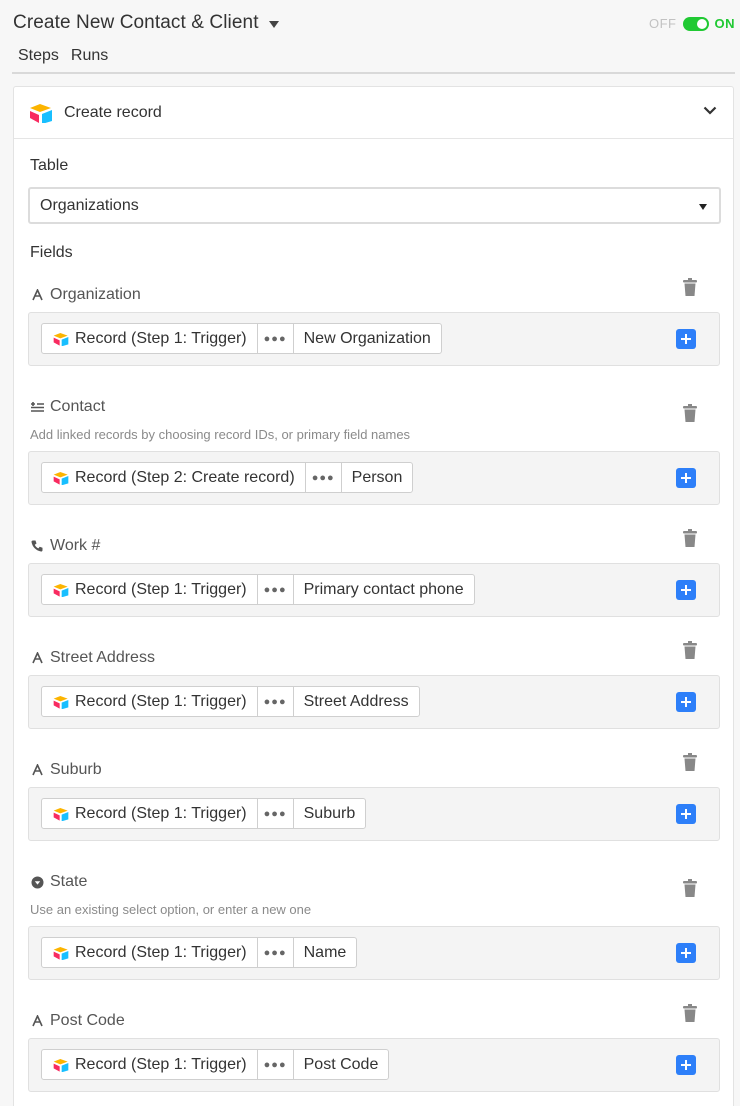 This screenshot has width=740, height=1106. What do you see at coordinates (38, 60) in the screenshot?
I see `tab-steps: Steps` at bounding box center [38, 60].